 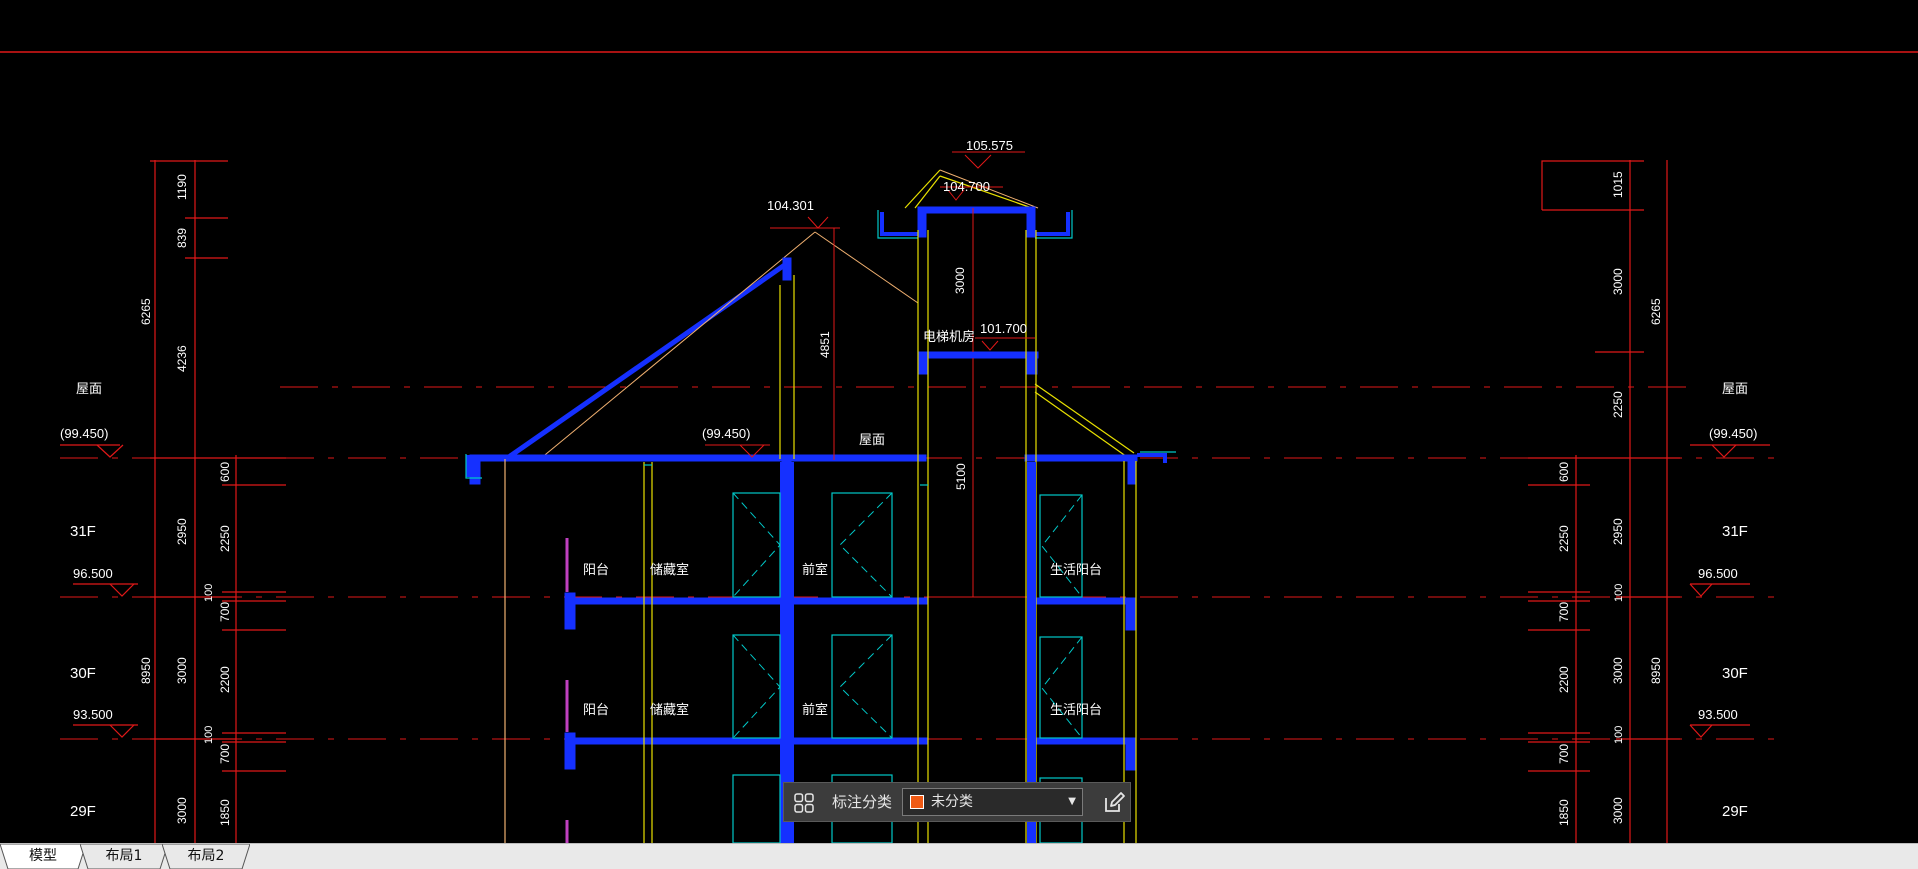 What do you see at coordinates (917, 802) in the screenshot?
I see `category-color-swatch` at bounding box center [917, 802].